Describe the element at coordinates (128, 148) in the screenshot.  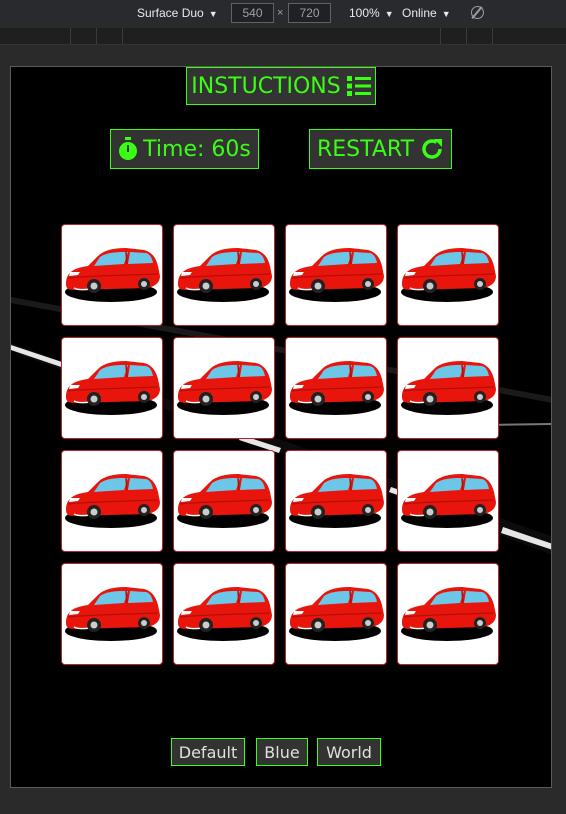
I see `stopwatch-icon` at that location.